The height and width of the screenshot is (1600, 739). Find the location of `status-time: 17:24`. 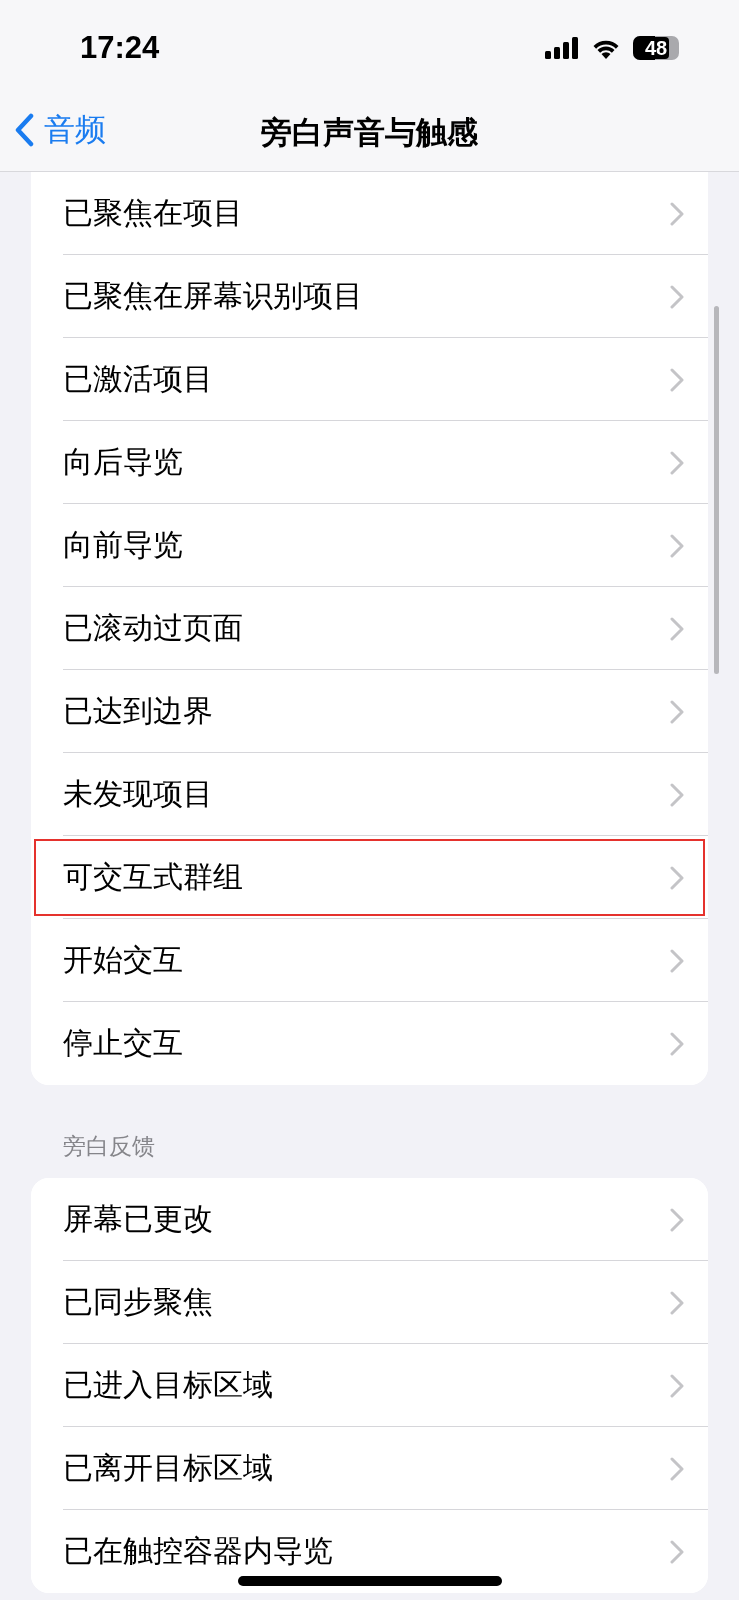

status-time: 17:24 is located at coordinates (120, 47).